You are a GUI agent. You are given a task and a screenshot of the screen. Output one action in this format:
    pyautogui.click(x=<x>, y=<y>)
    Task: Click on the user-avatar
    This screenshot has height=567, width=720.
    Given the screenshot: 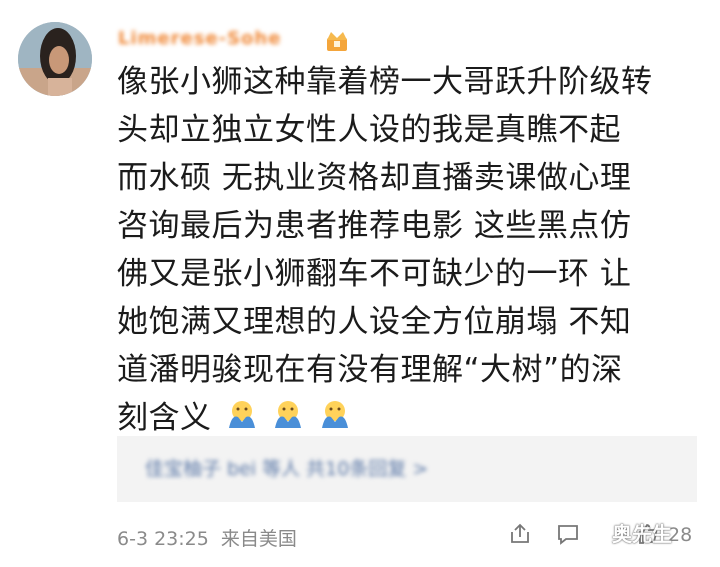 What is the action you would take?
    pyautogui.click(x=55, y=59)
    